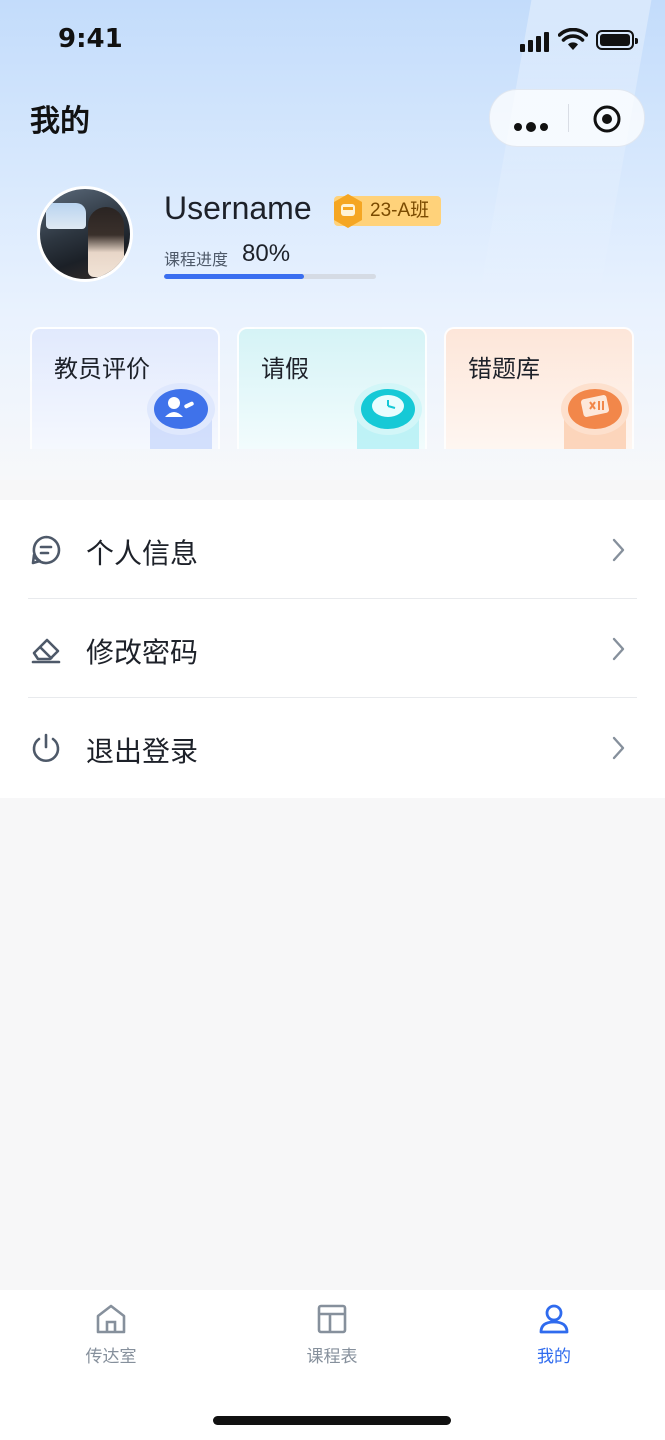 The width and height of the screenshot is (665, 1440). What do you see at coordinates (332, 1420) in the screenshot?
I see `home-indicator` at bounding box center [332, 1420].